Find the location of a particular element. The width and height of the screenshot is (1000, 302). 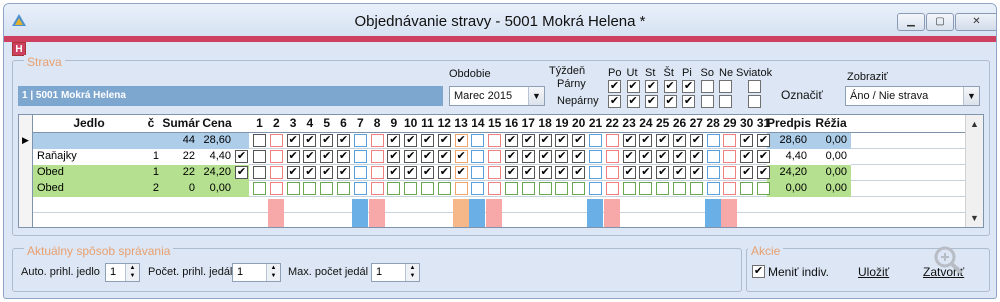

scroll-down-icon: ▼ is located at coordinates (974, 218).